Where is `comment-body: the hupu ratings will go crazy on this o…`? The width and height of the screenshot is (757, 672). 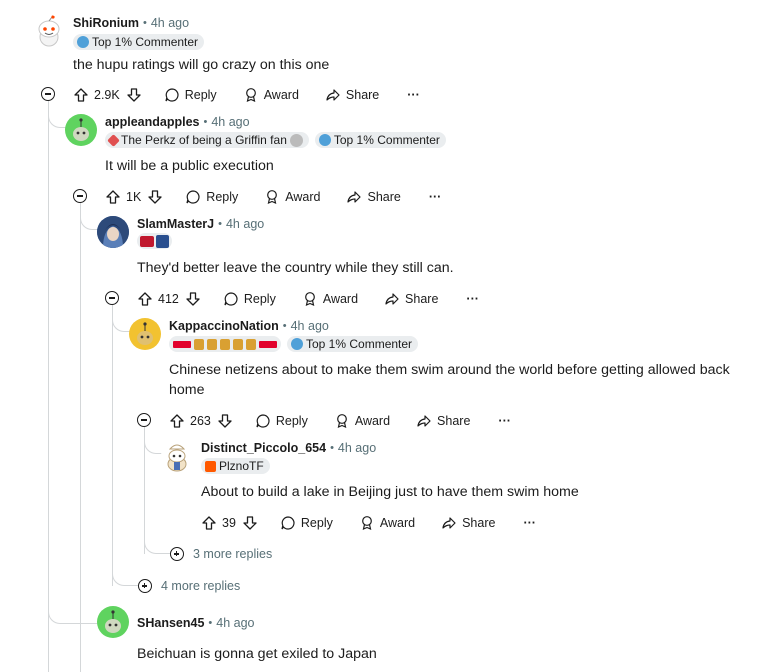 comment-body: the hupu ratings will go crazy on this o… is located at coordinates (201, 65).